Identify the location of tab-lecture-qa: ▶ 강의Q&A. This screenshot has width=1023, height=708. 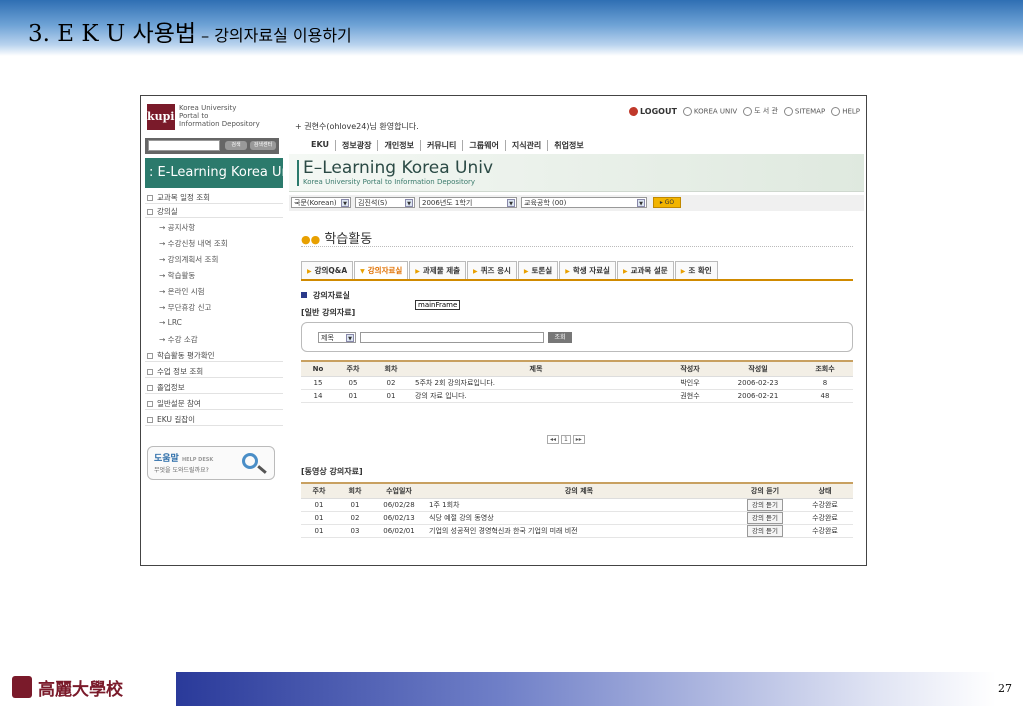
(327, 270).